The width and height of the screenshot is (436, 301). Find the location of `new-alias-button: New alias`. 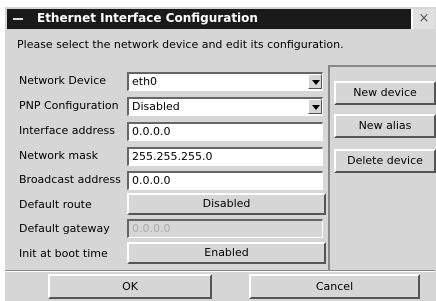

new-alias-button: New alias is located at coordinates (385, 126).